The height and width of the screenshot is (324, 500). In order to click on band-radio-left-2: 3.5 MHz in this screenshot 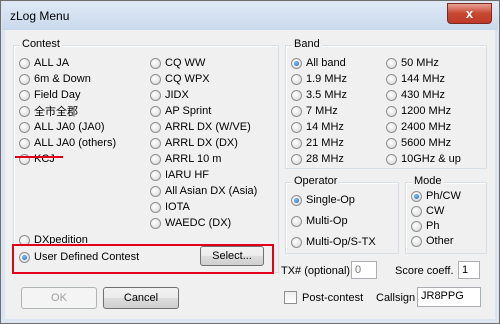, I will do `click(319, 95)`.